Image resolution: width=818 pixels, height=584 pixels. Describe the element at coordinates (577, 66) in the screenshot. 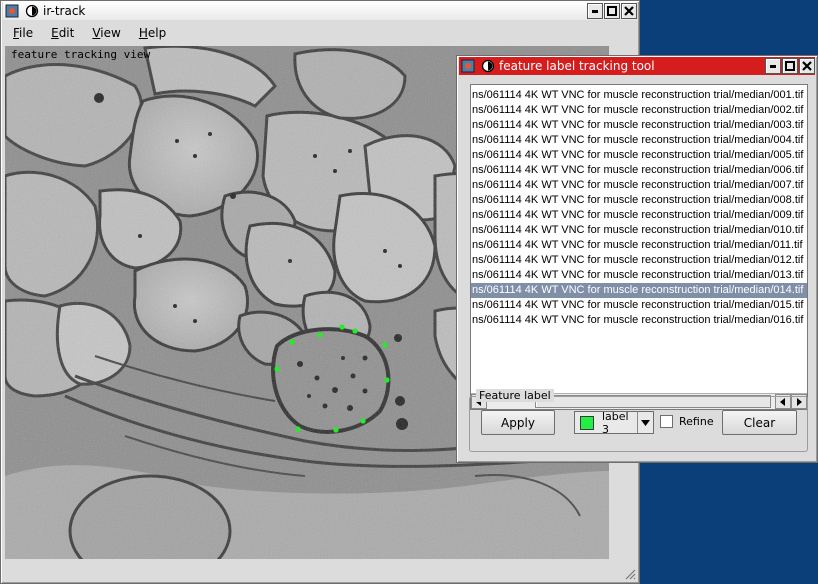

I see `tool-window-title: feature label tracking tool` at that location.